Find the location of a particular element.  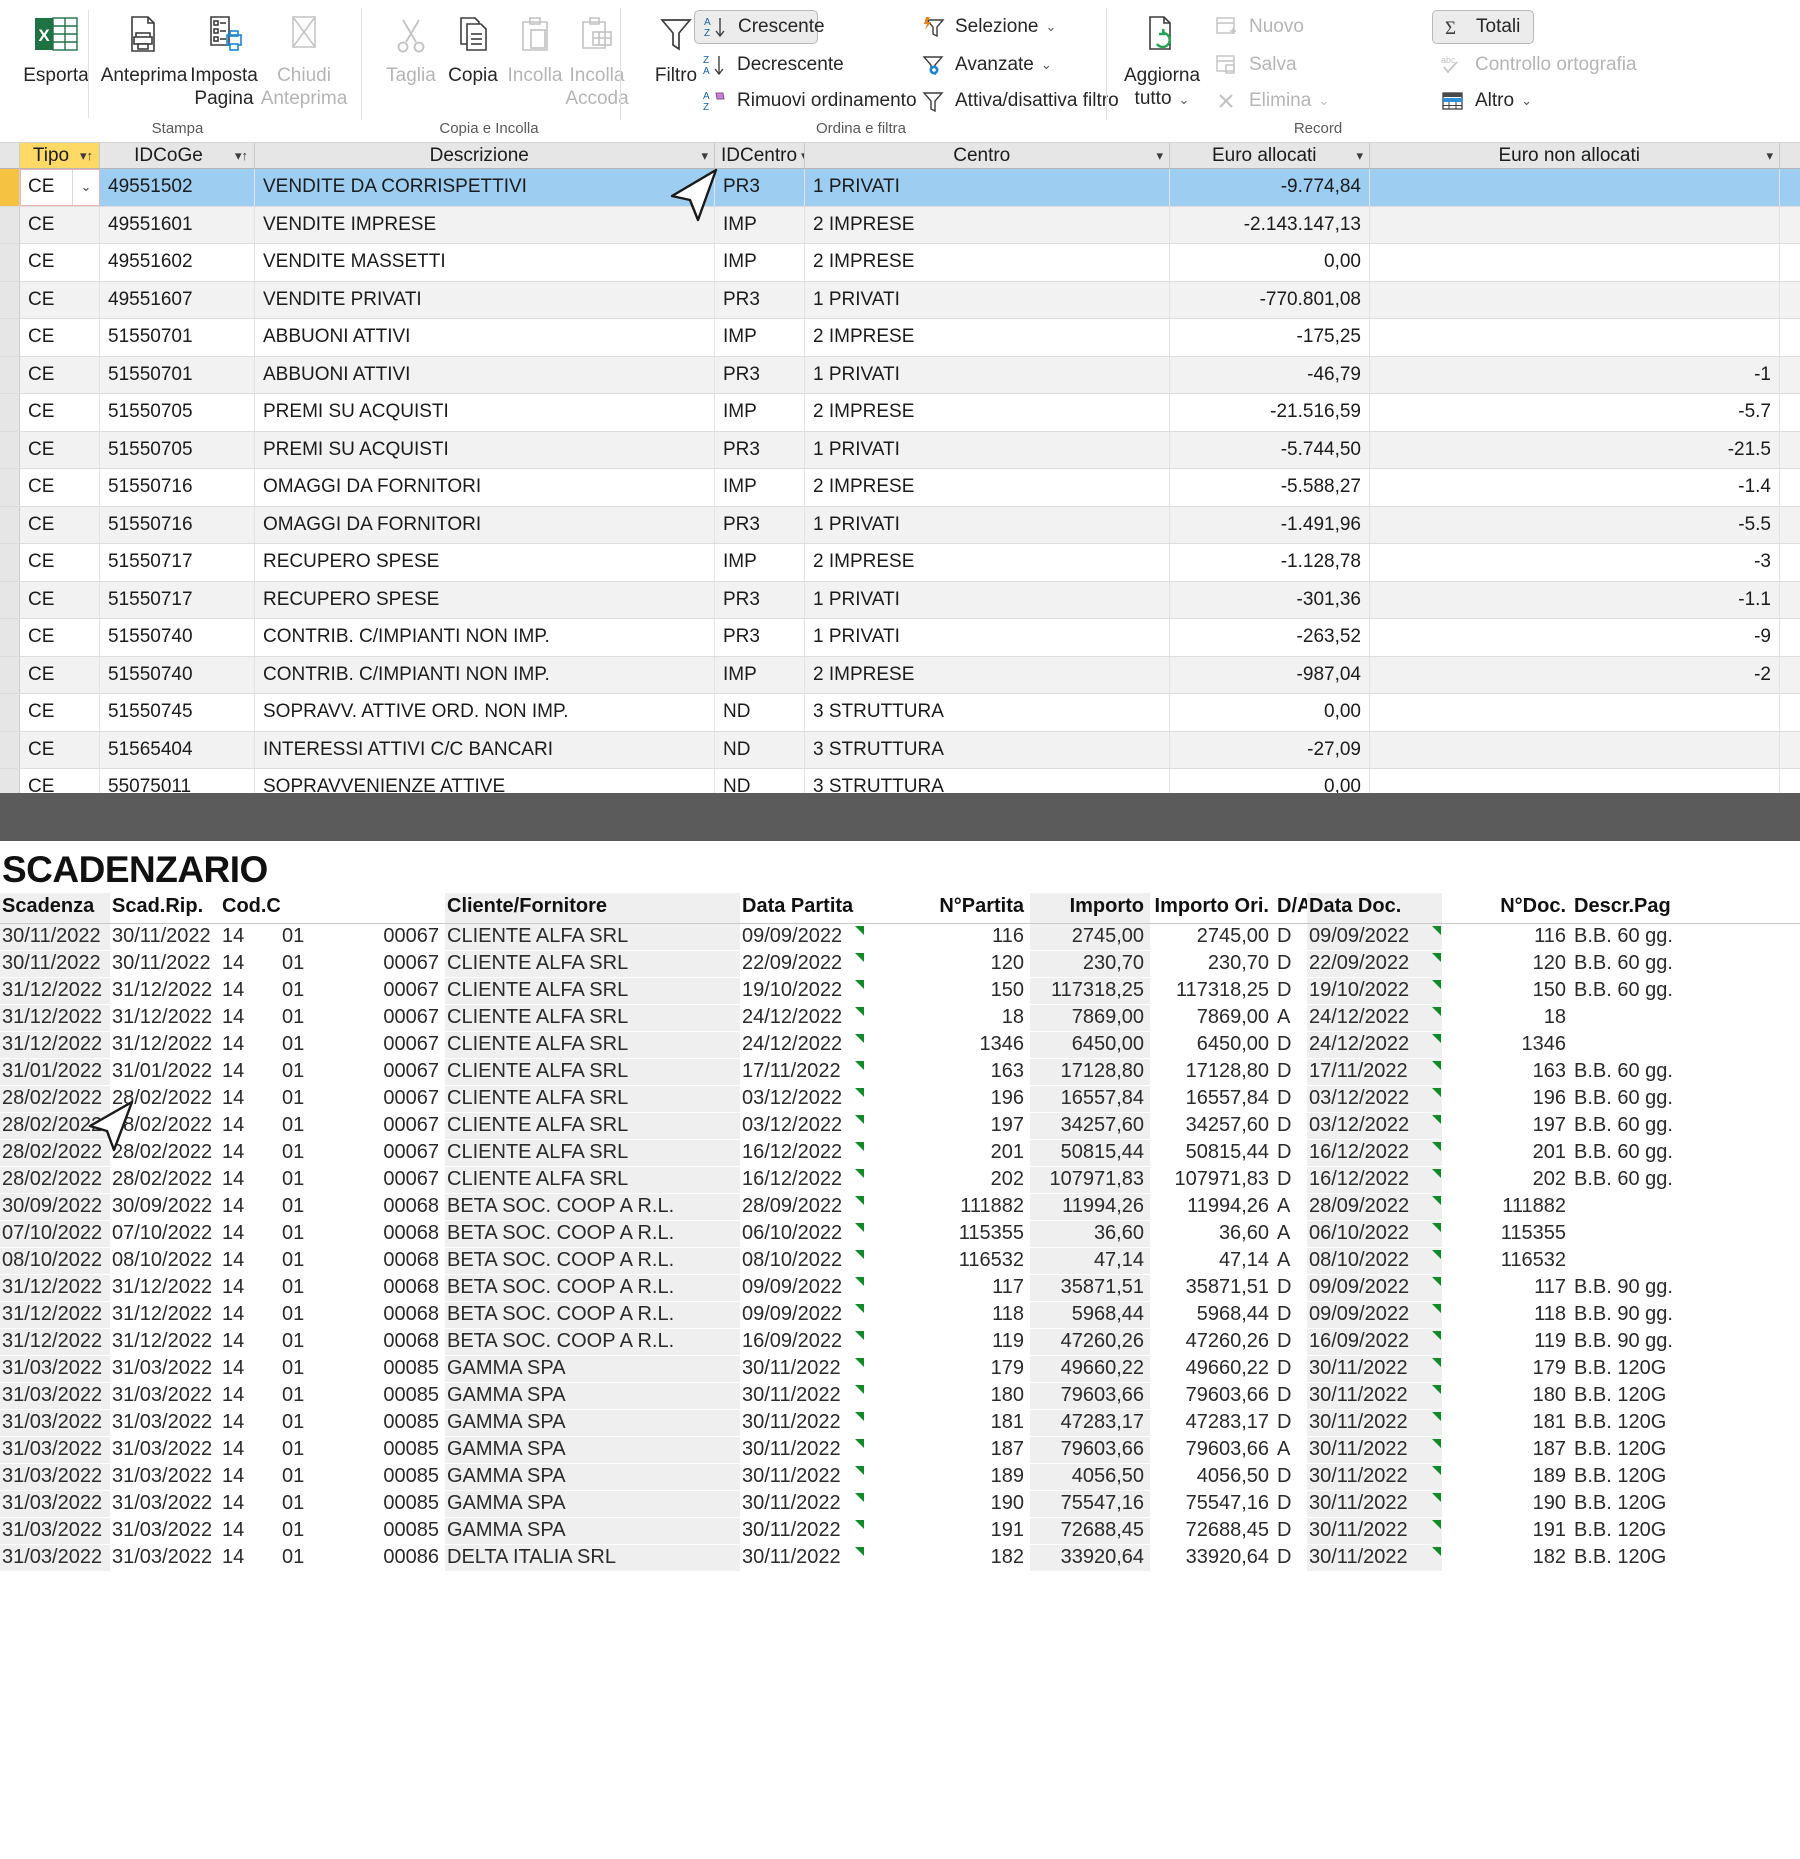

scad-cell-importo_ori: 72688,45 is located at coordinates (1212, 1531).